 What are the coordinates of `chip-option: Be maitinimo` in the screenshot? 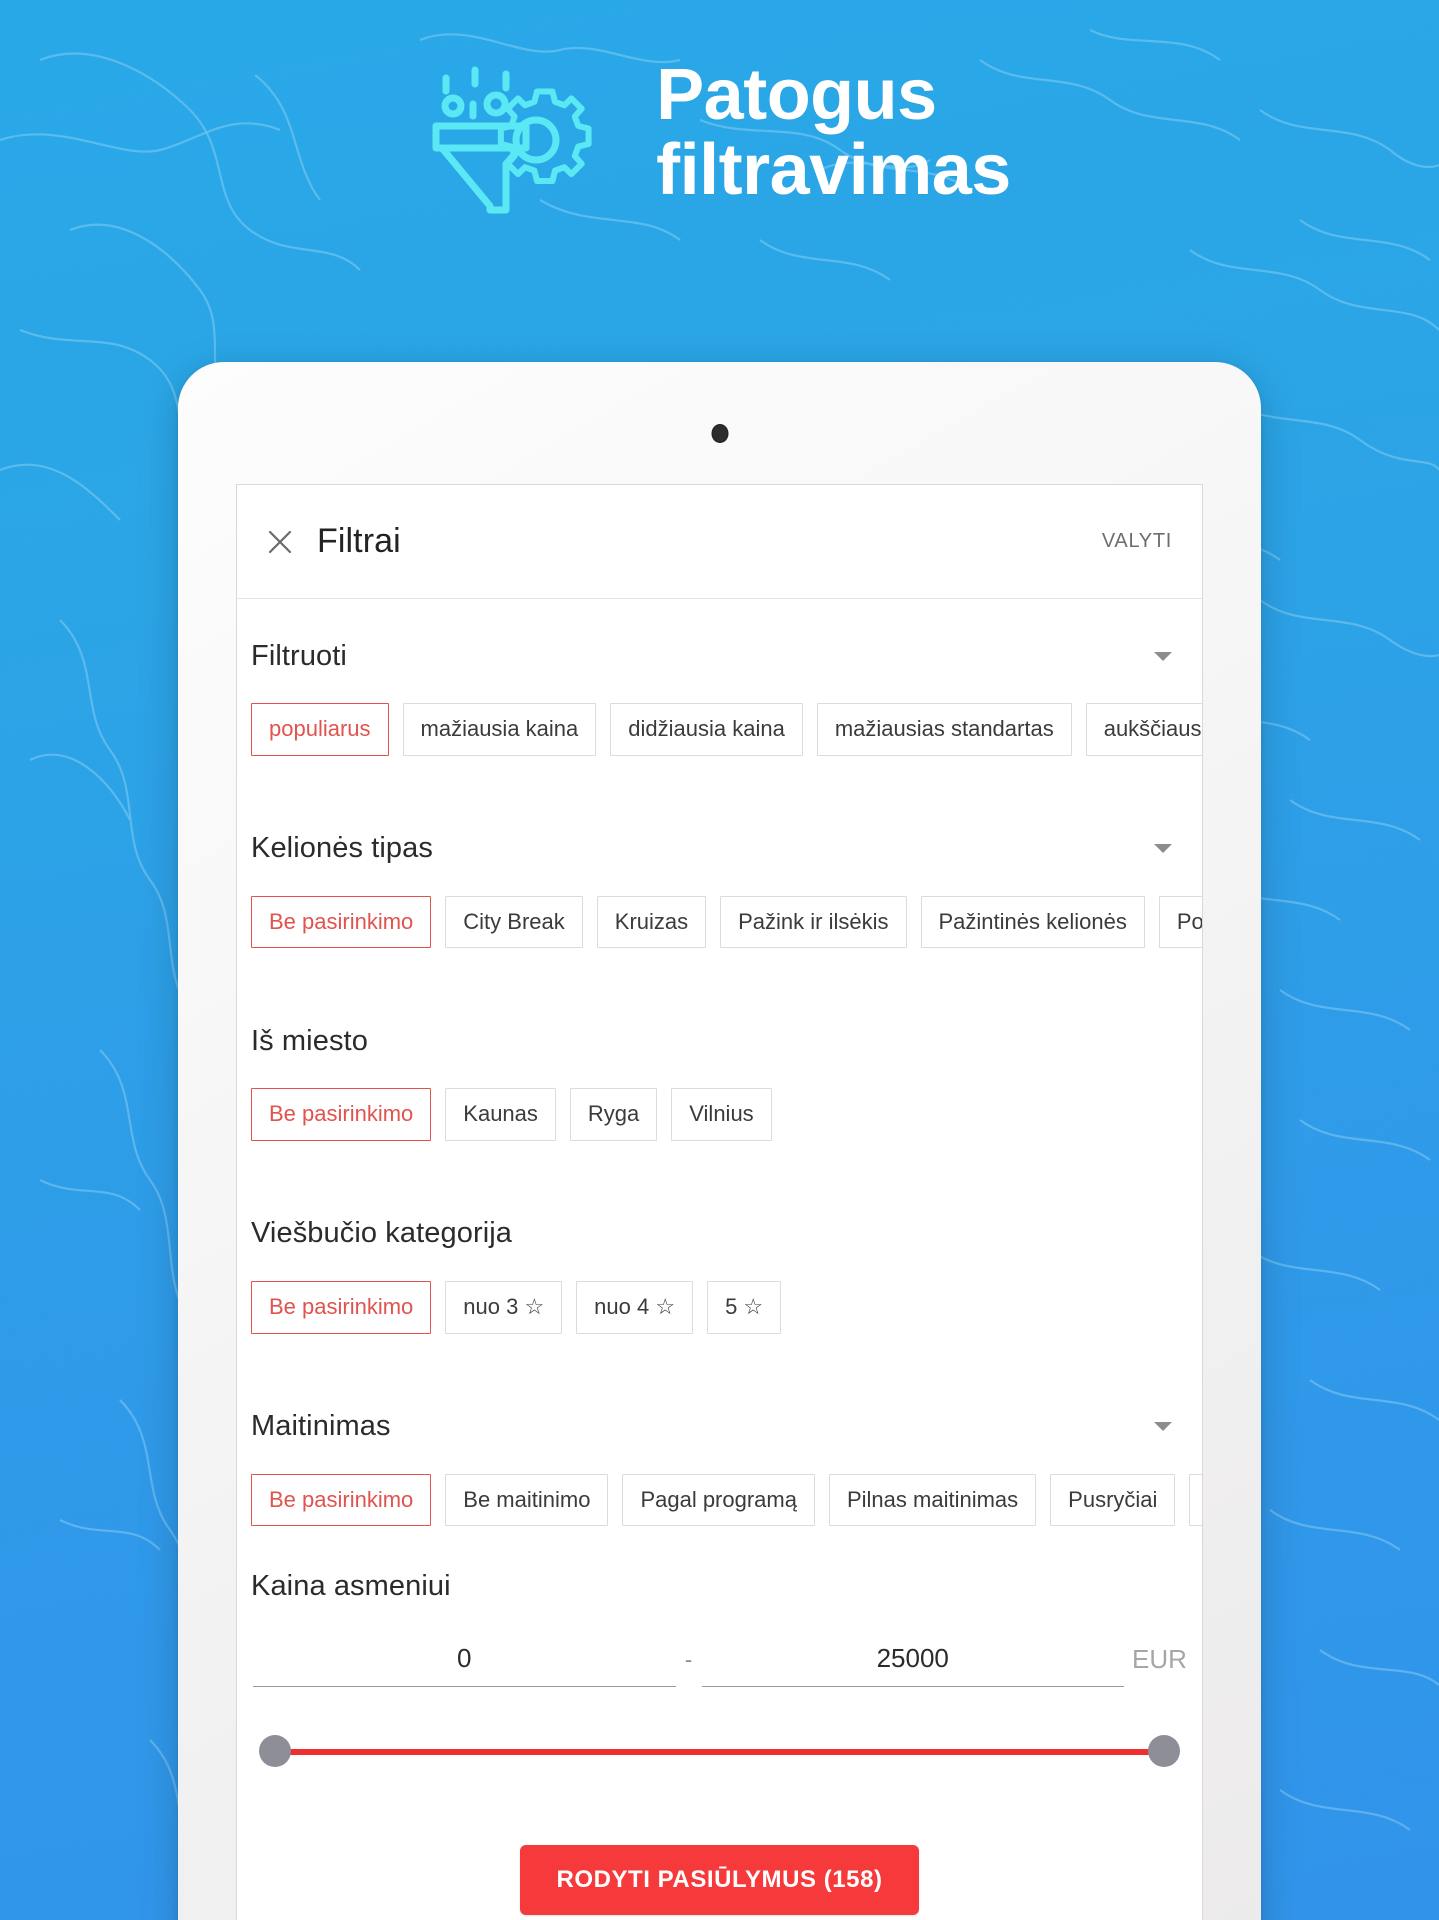 It's located at (527, 1500).